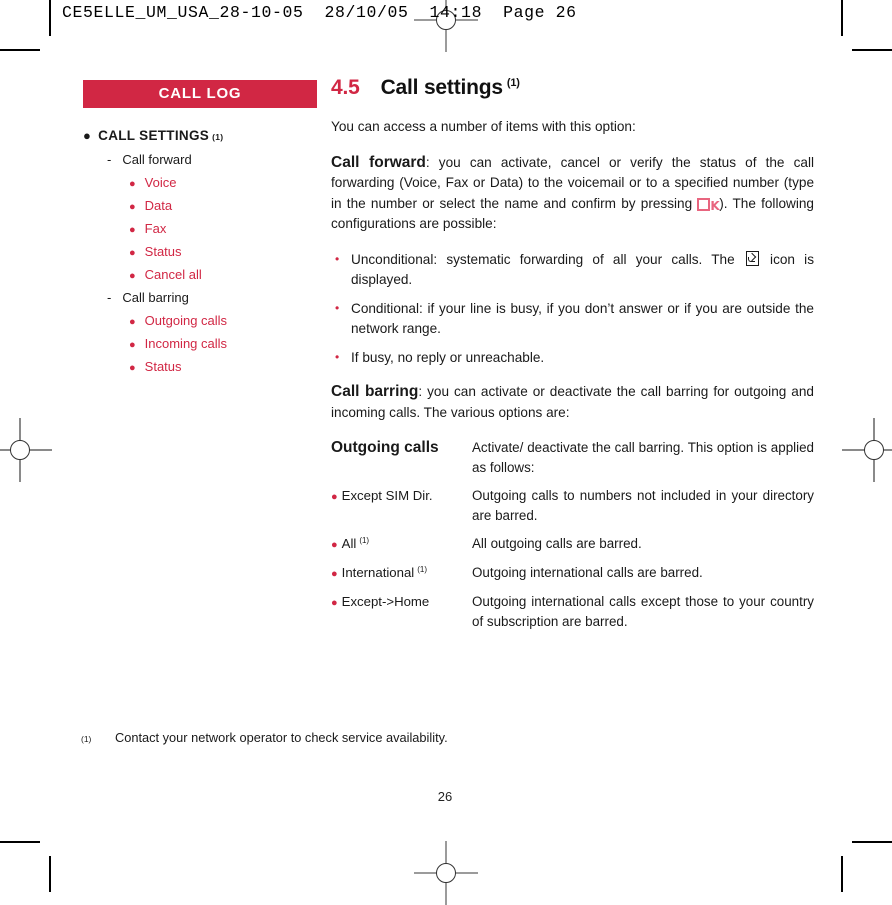  What do you see at coordinates (212, 297) in the screenshot?
I see `sidebar-item-call-barring: - Call barring` at bounding box center [212, 297].